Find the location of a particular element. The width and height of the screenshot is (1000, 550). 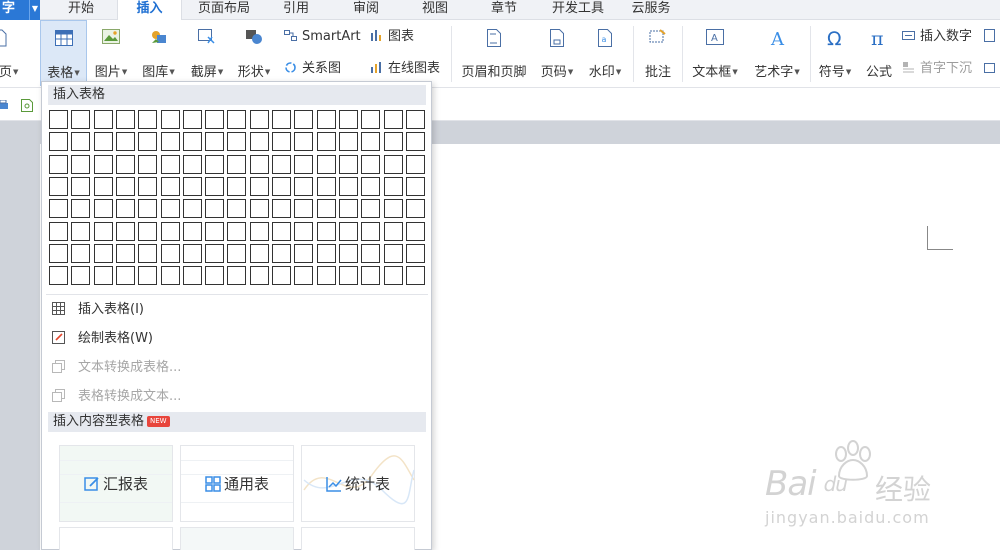

tab-page-layout: 页面布局 is located at coordinates (224, 10).